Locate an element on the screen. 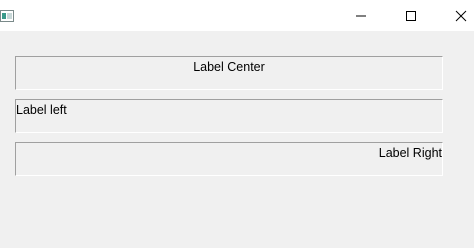  label-left-box: Label left is located at coordinates (229, 116).